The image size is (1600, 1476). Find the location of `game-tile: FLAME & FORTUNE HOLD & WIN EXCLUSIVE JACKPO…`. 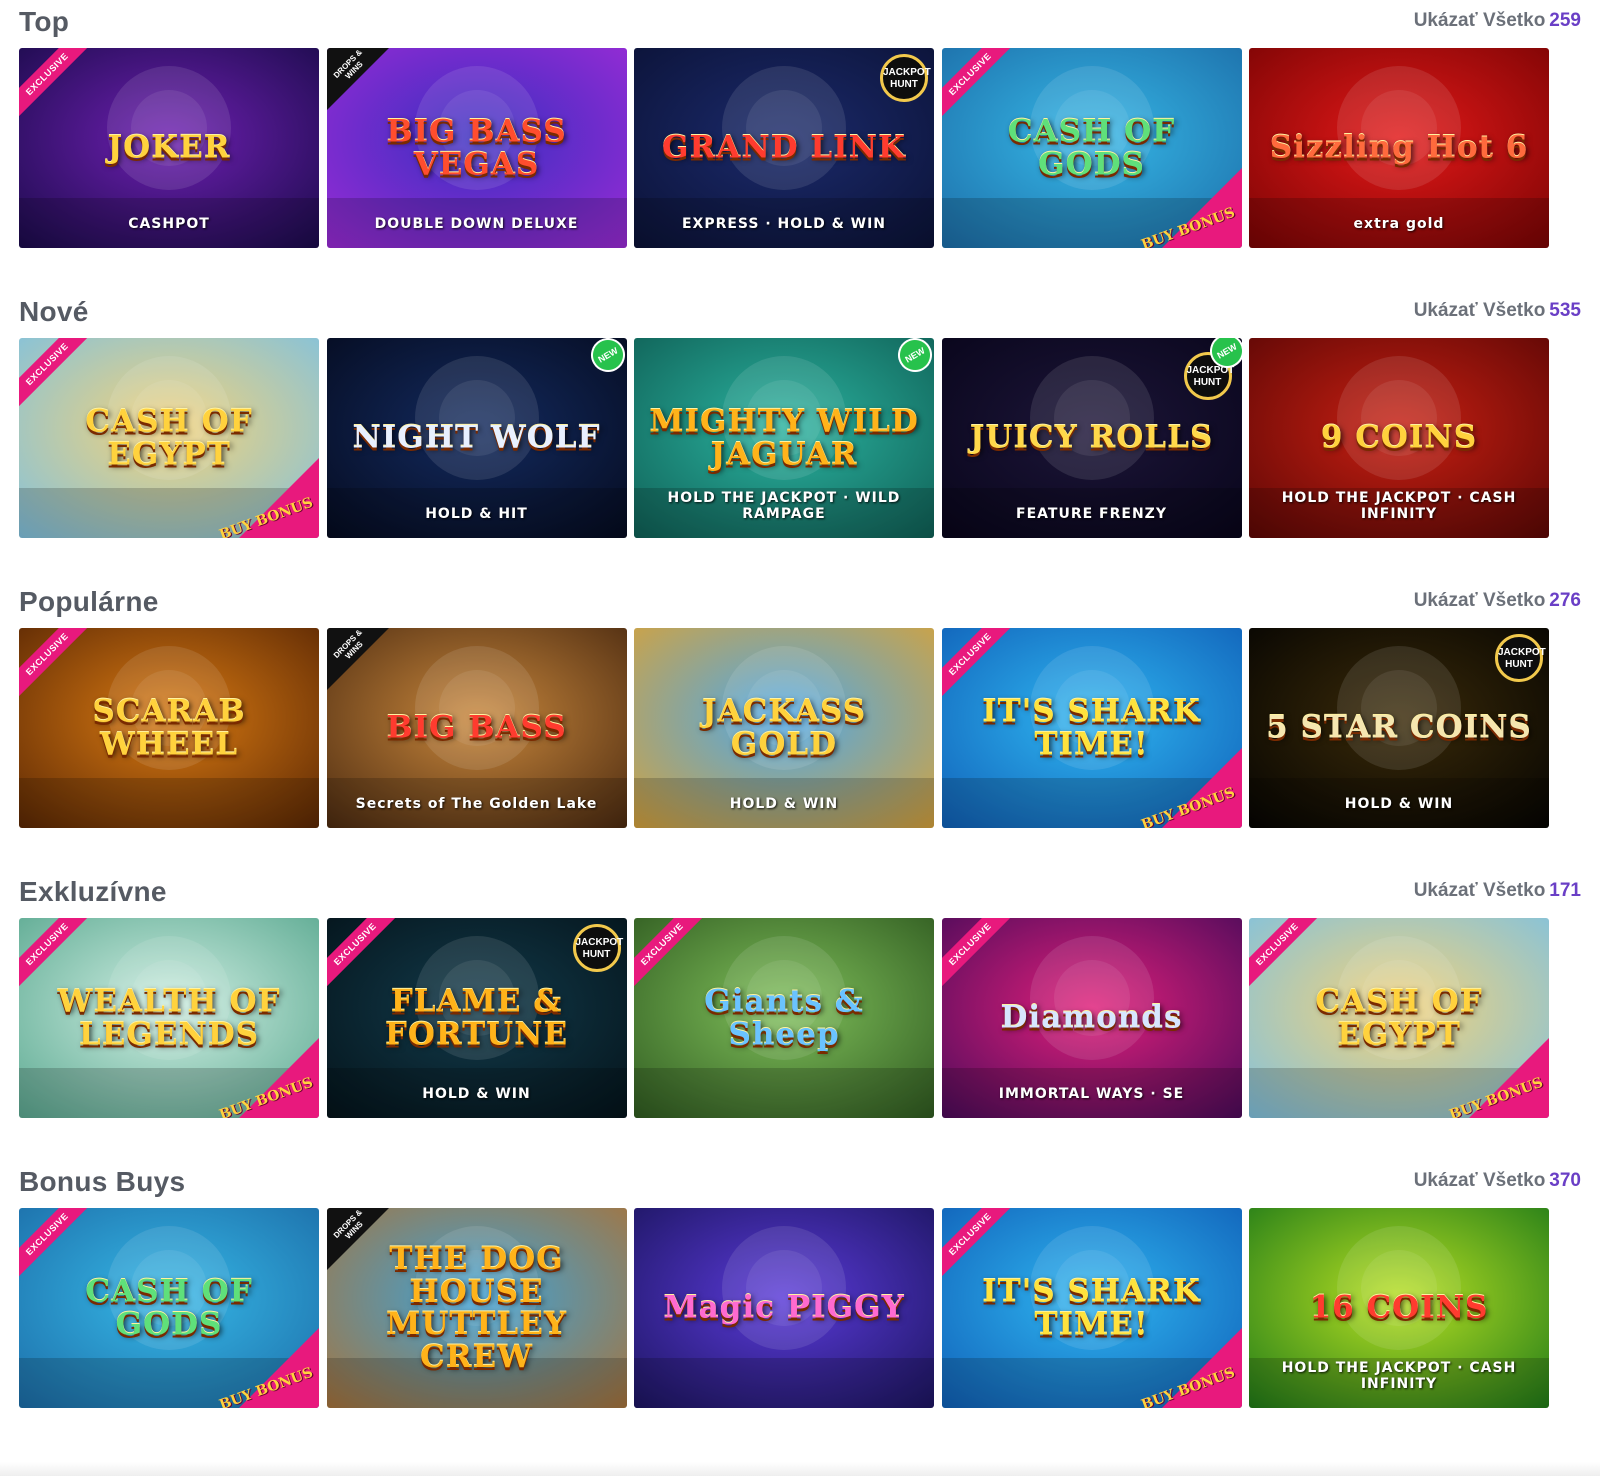

game-tile: FLAME & FORTUNE HOLD & WIN EXCLUSIVE JACKPO… is located at coordinates (476, 1018).